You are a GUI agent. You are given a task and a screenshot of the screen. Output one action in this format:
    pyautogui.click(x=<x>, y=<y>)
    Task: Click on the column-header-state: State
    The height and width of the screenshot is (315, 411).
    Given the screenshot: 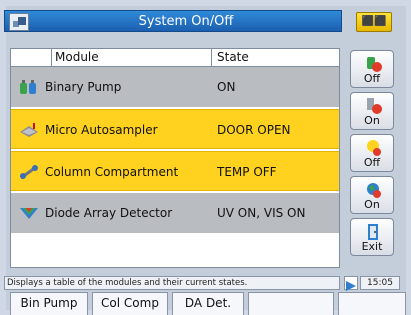 What is the action you would take?
    pyautogui.click(x=233, y=57)
    